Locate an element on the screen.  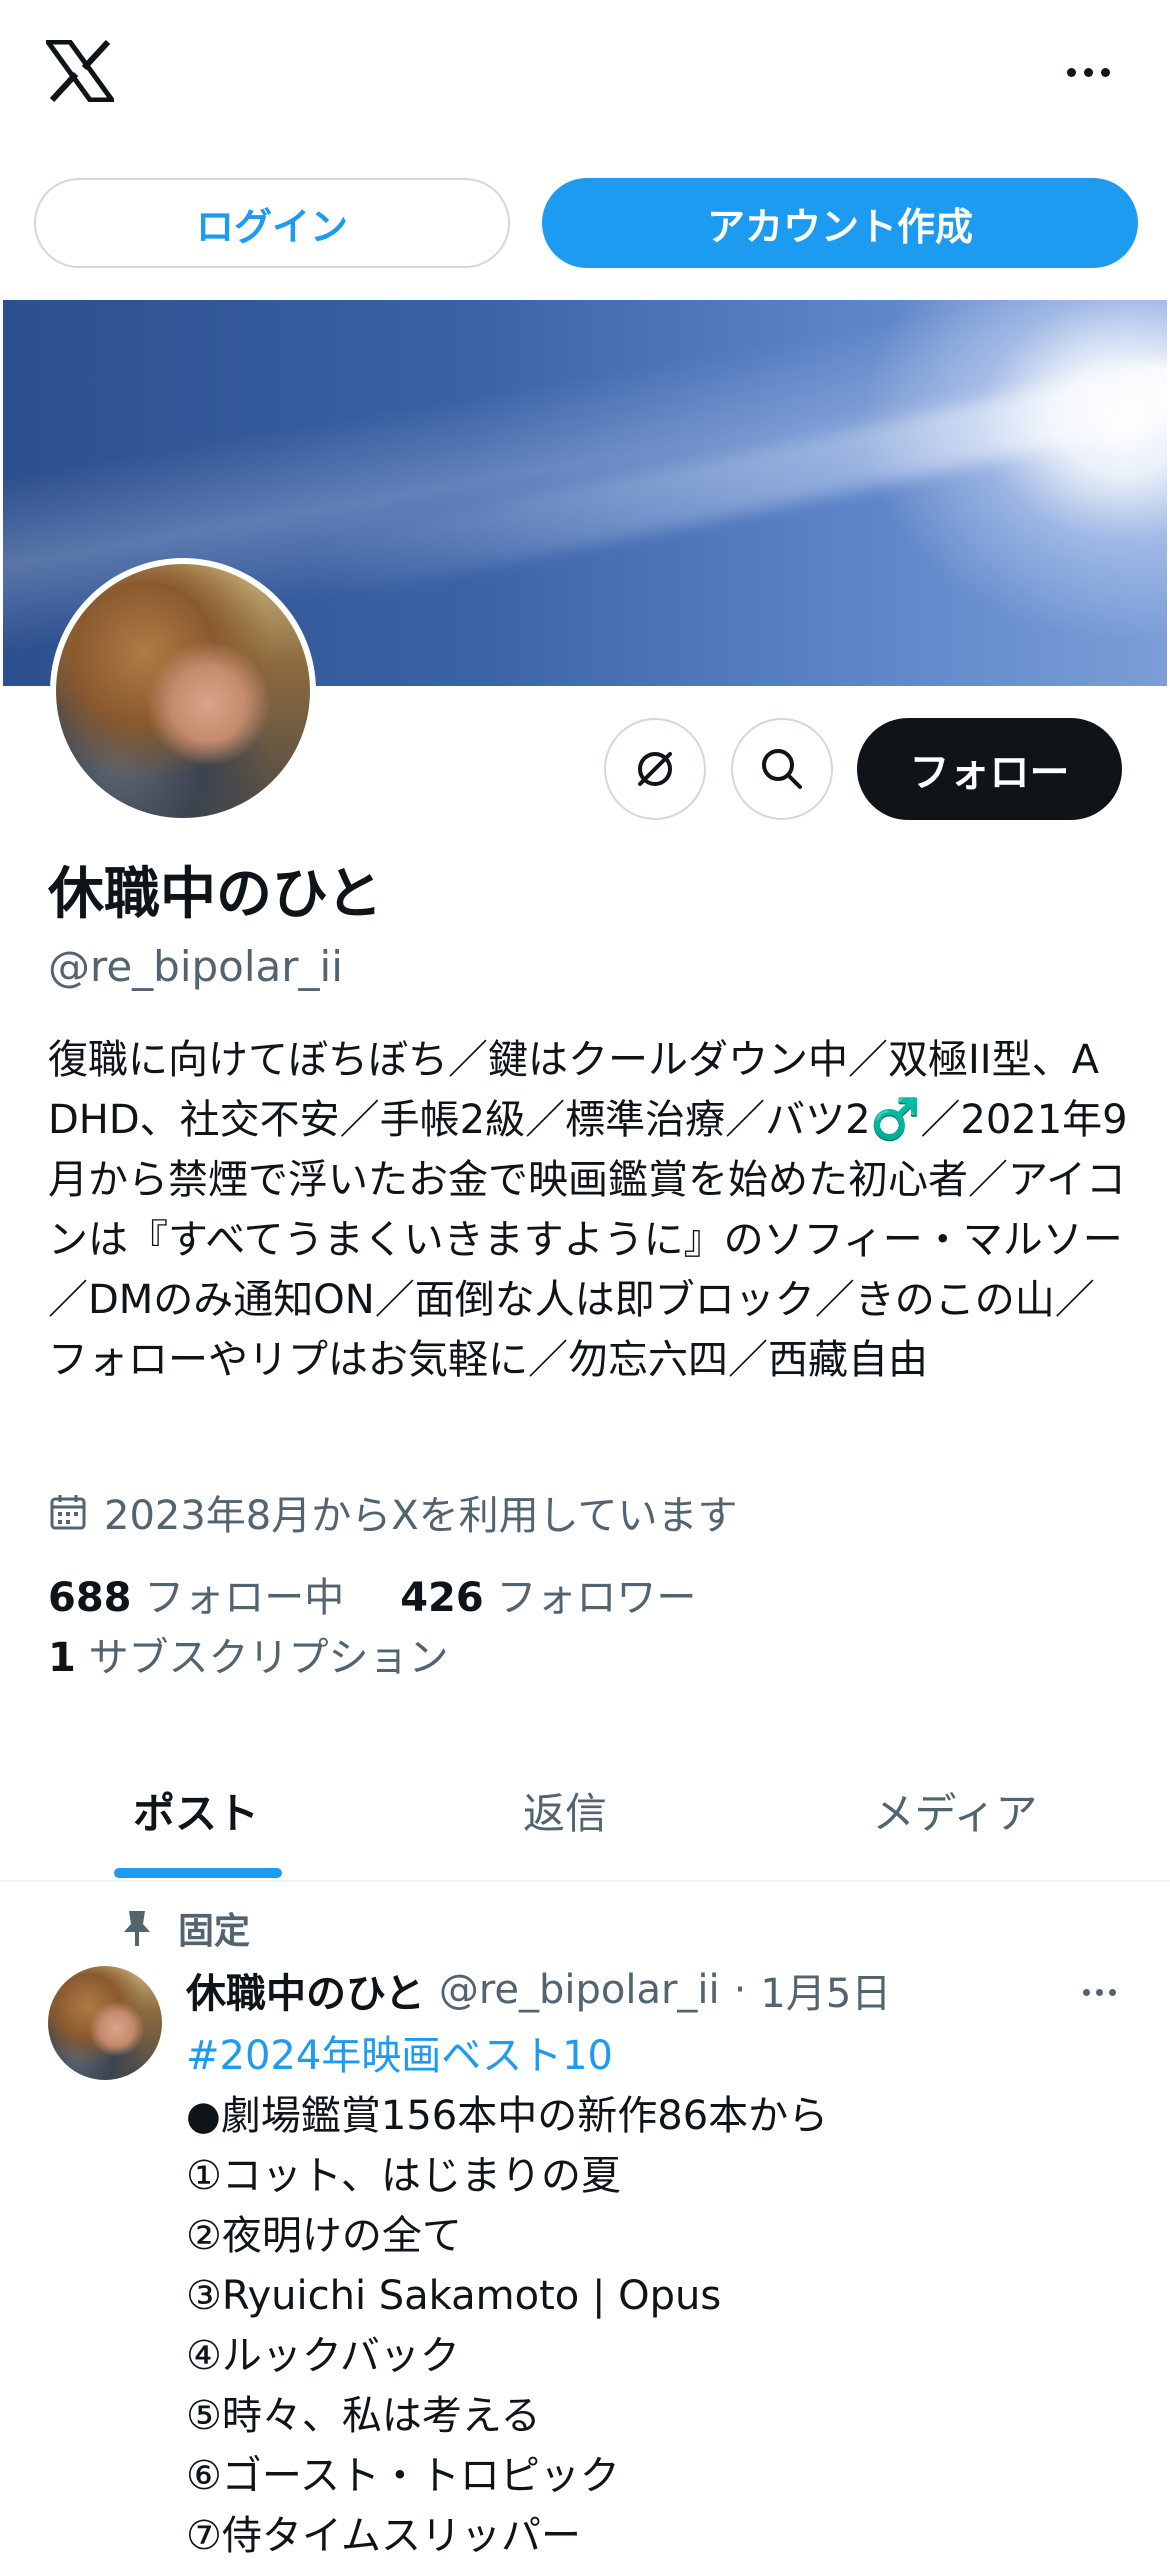
profile-avatar is located at coordinates (183, 691).